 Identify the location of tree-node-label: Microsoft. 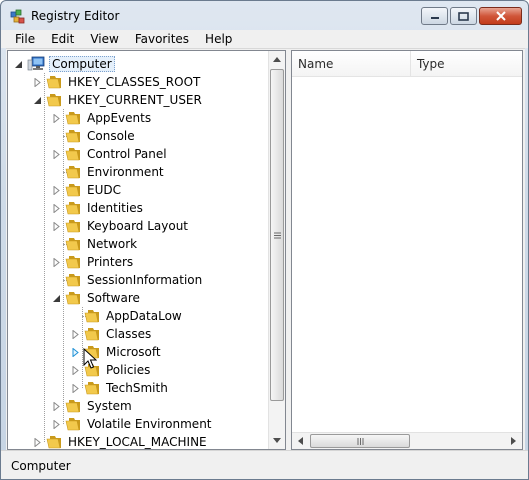
(133, 352).